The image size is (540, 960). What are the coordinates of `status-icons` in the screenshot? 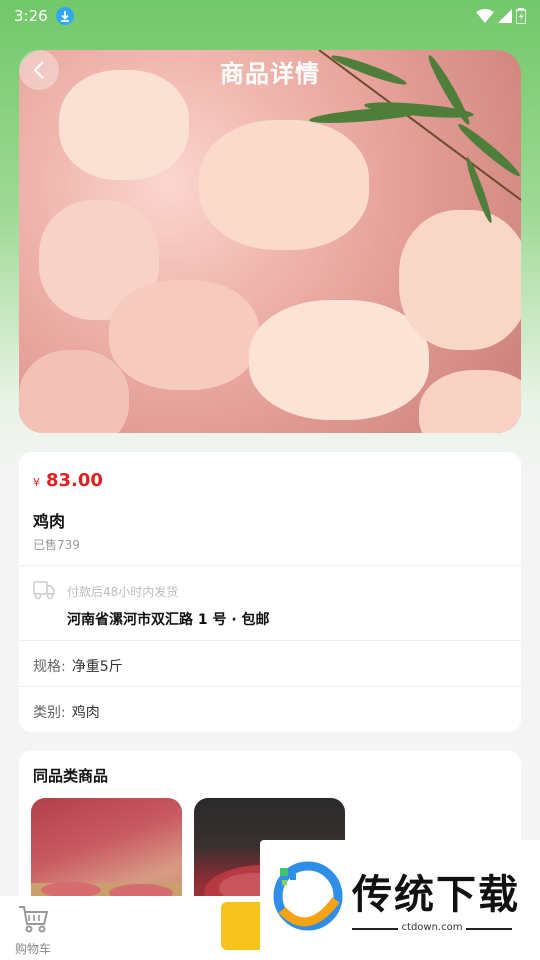 It's located at (501, 16).